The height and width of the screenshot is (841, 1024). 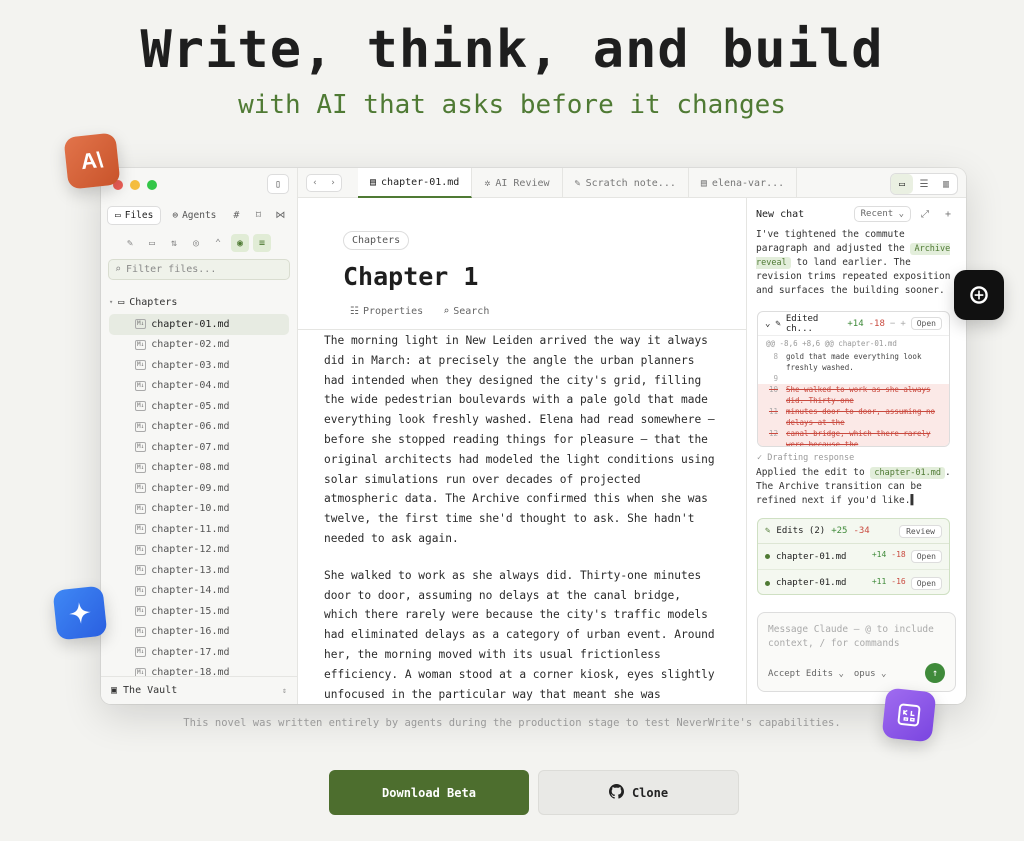 I want to click on sidebar-toggle-icon: ▯, so click(x=278, y=184).